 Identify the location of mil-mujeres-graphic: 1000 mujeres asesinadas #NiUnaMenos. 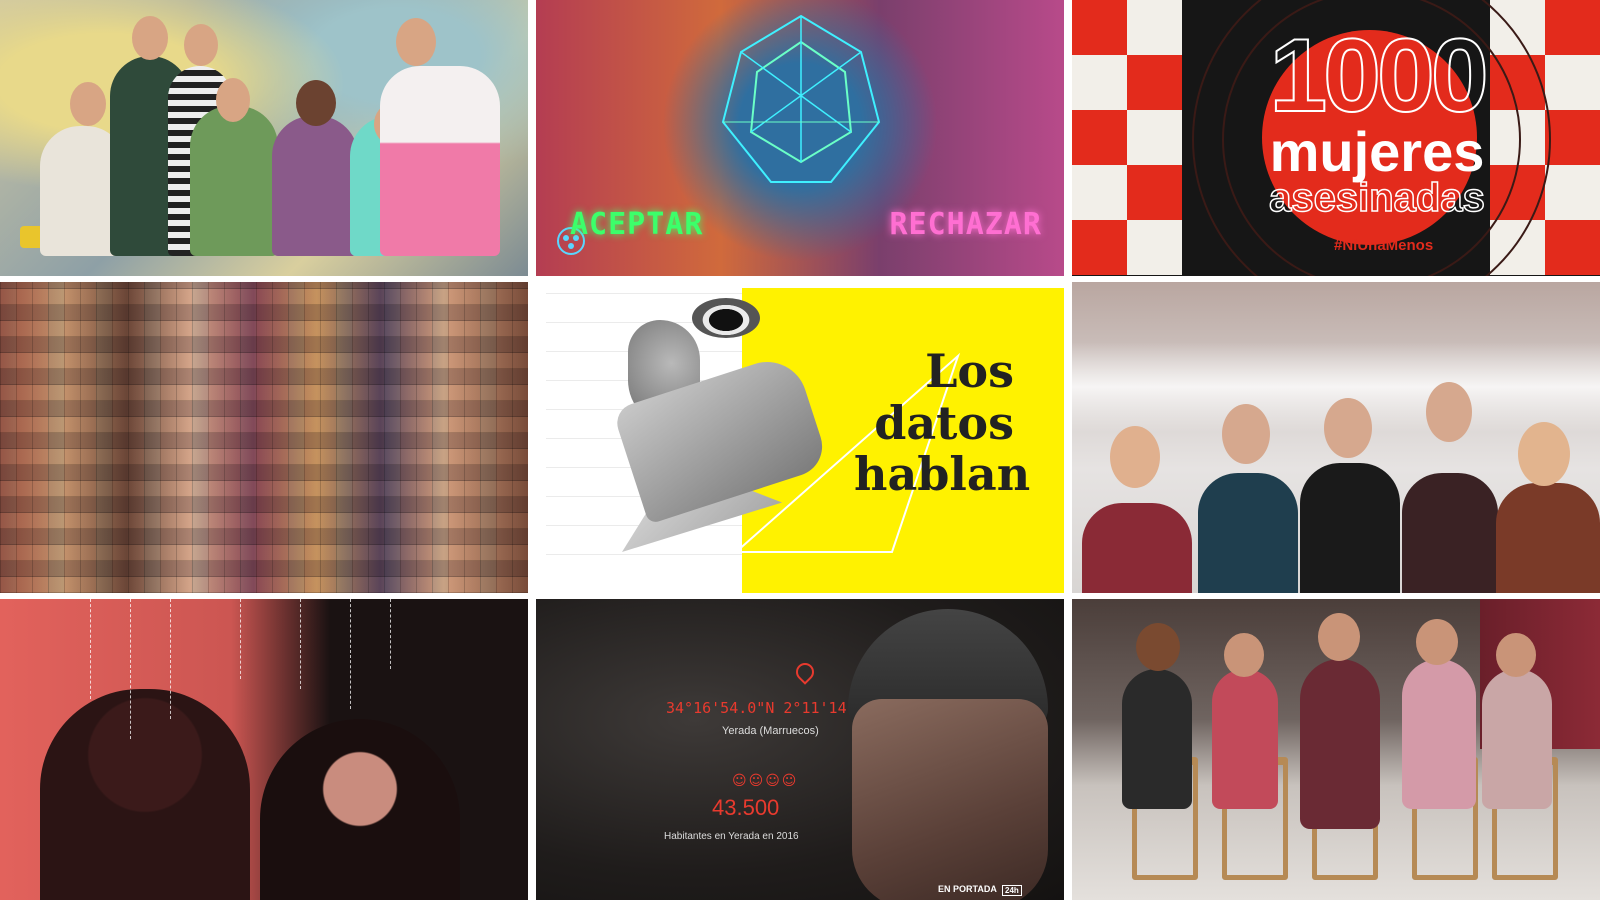
(1336, 138).